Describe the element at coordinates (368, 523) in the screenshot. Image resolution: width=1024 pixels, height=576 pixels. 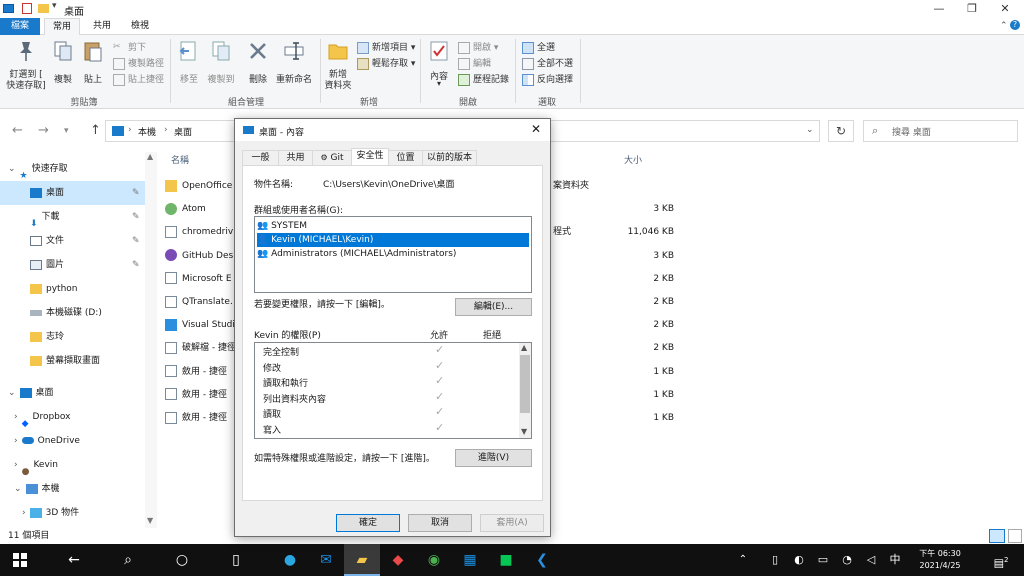
I see `ok-button: 確定` at that location.